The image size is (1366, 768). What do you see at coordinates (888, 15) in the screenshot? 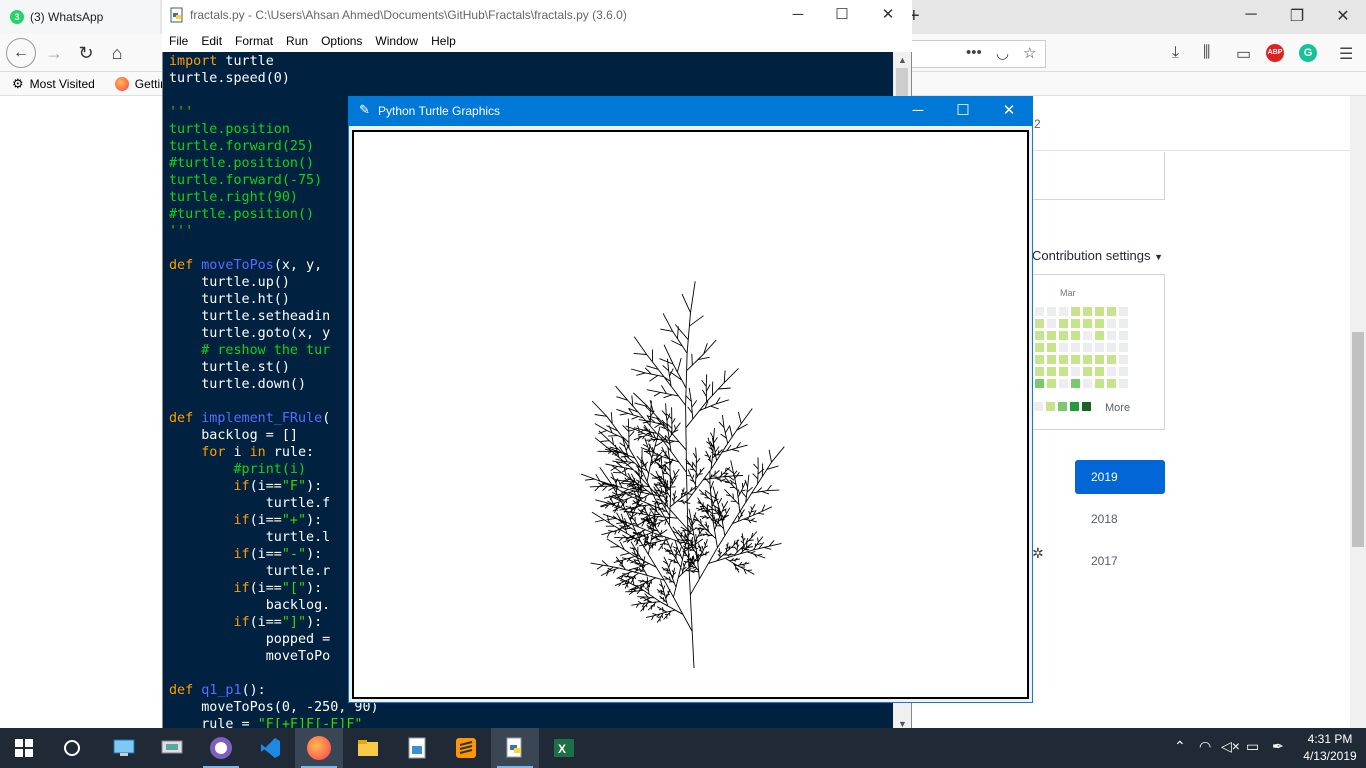
I see `idle-close-icon: ✕` at bounding box center [888, 15].